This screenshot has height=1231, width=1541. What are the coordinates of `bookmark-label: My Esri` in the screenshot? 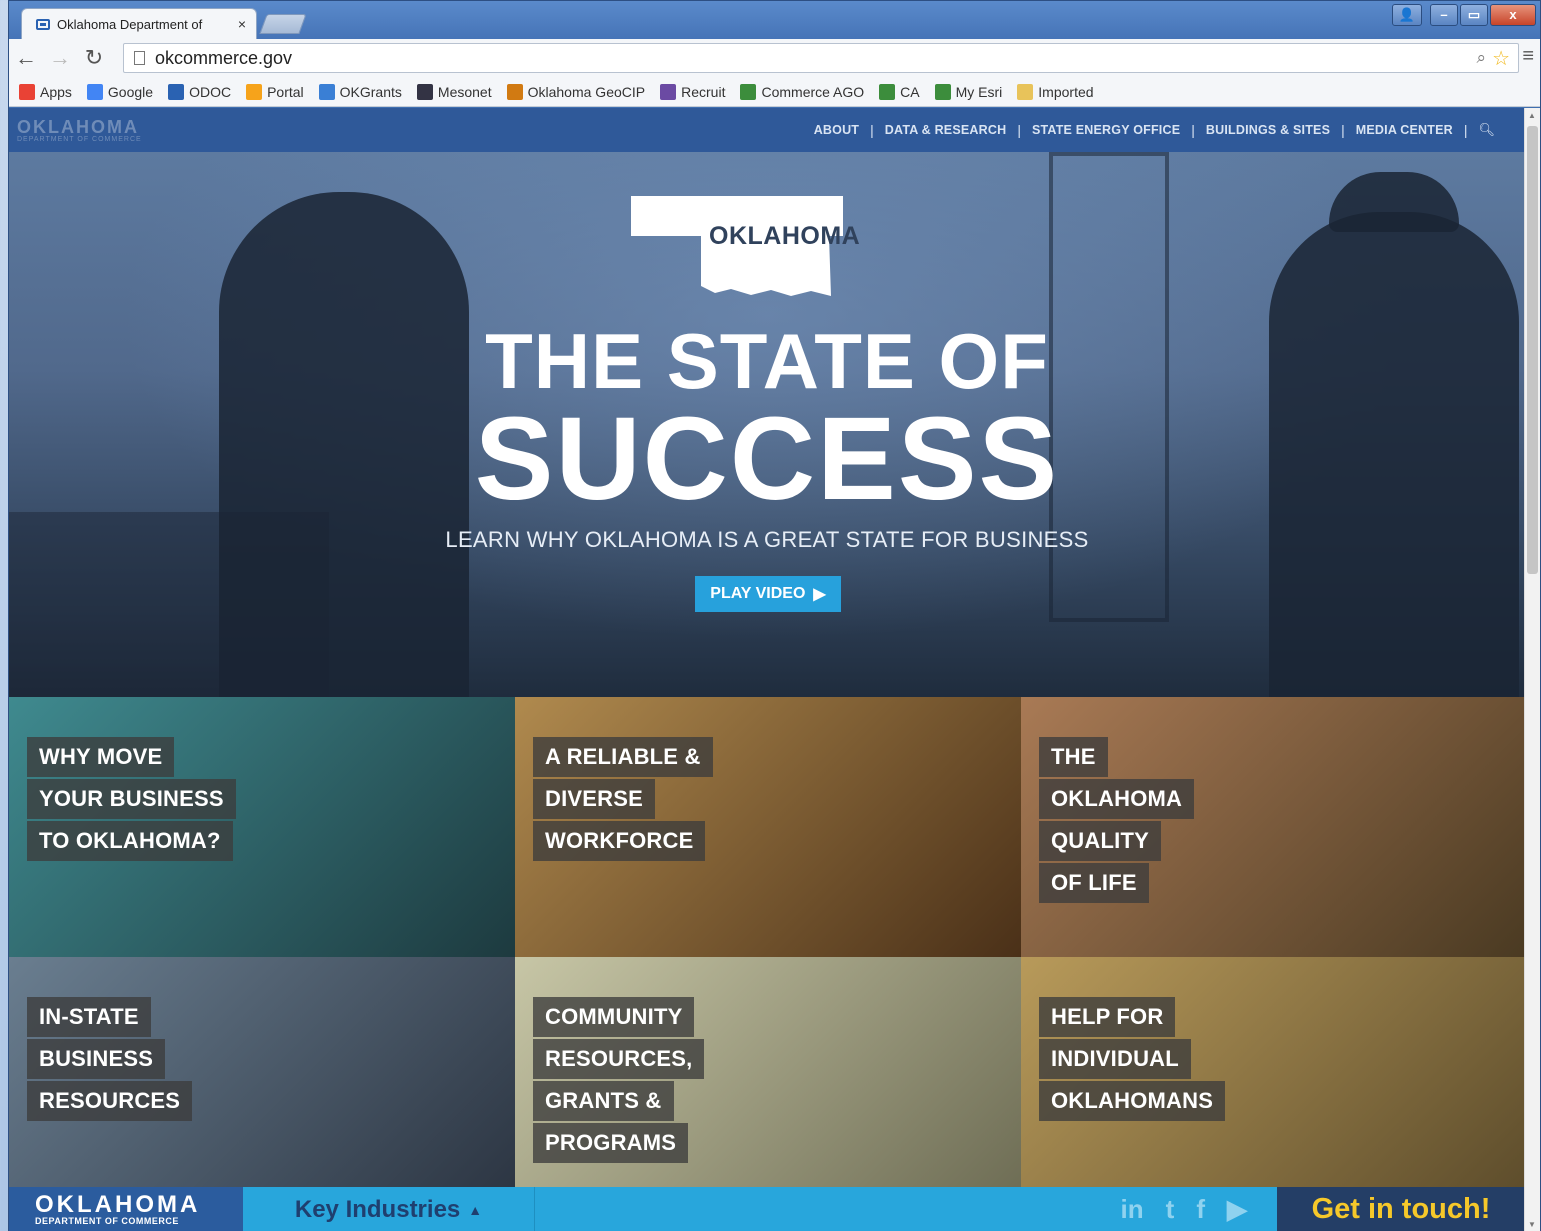 It's located at (979, 91).